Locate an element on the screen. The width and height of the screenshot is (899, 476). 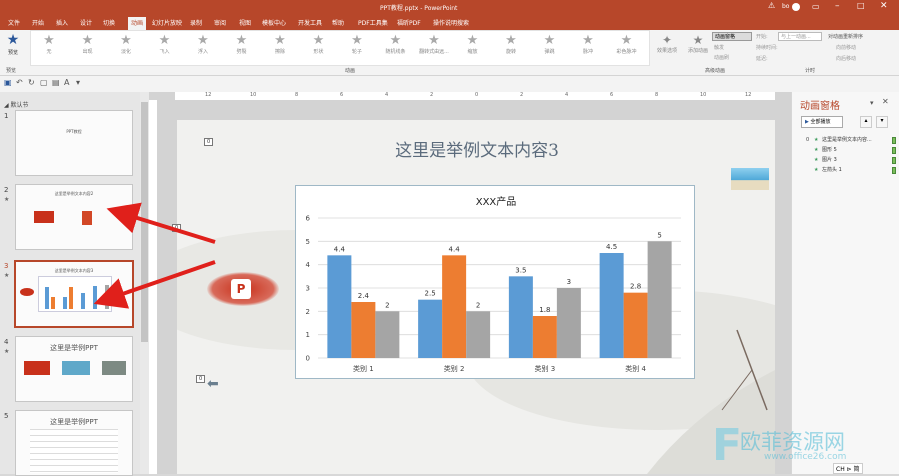
slide-thumbnail-3: 这里是举例文本内容3 is located at coordinates (74, 294).